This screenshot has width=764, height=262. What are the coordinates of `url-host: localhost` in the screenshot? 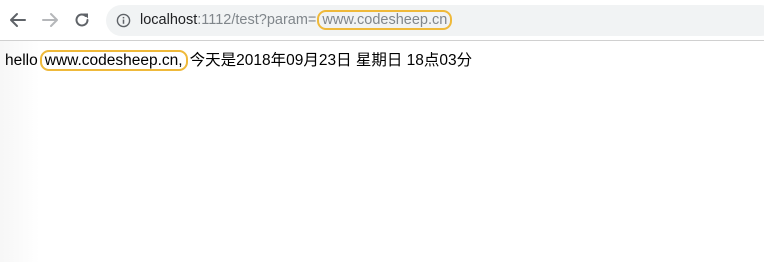 It's located at (169, 20).